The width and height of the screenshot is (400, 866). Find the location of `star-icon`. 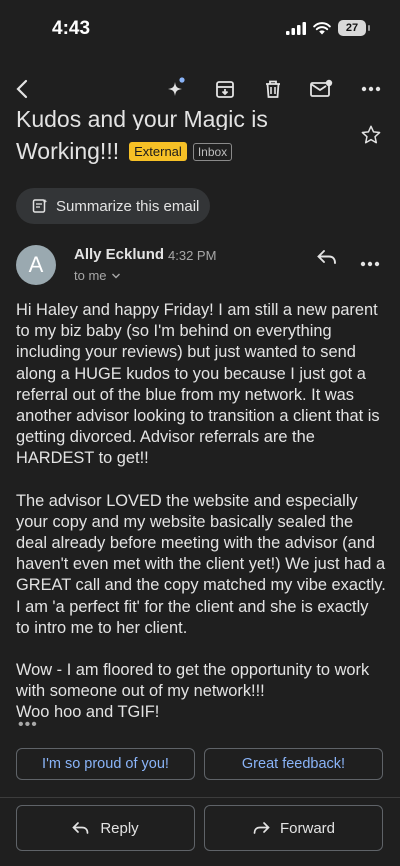

star-icon is located at coordinates (371, 137).